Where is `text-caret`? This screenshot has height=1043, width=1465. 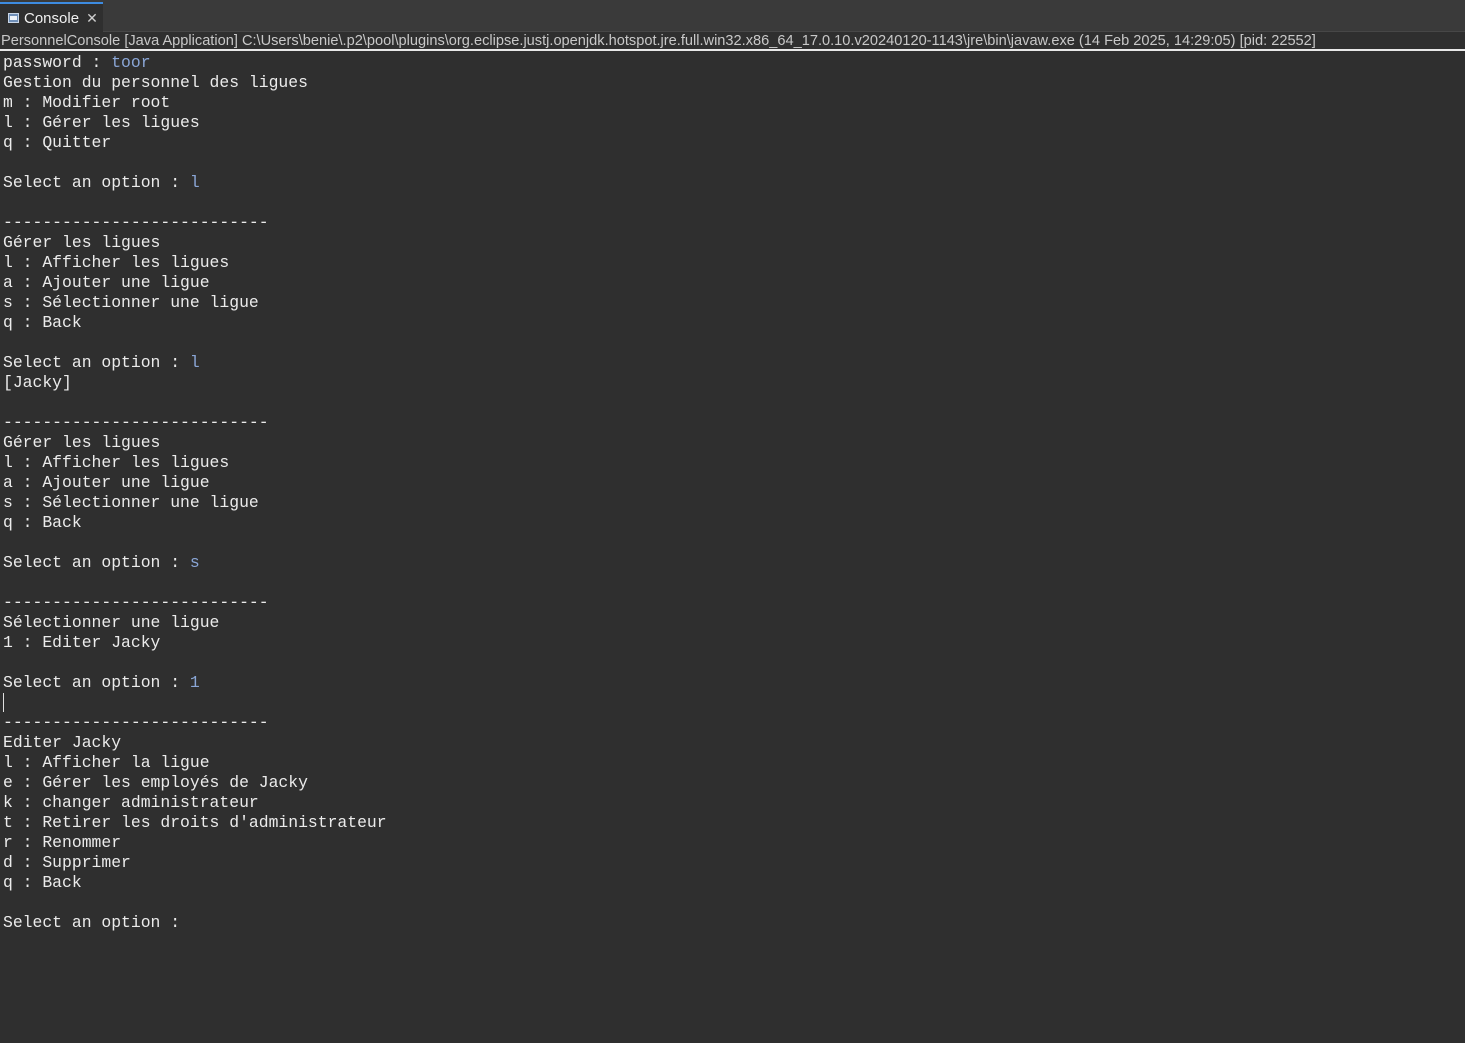 text-caret is located at coordinates (3, 702).